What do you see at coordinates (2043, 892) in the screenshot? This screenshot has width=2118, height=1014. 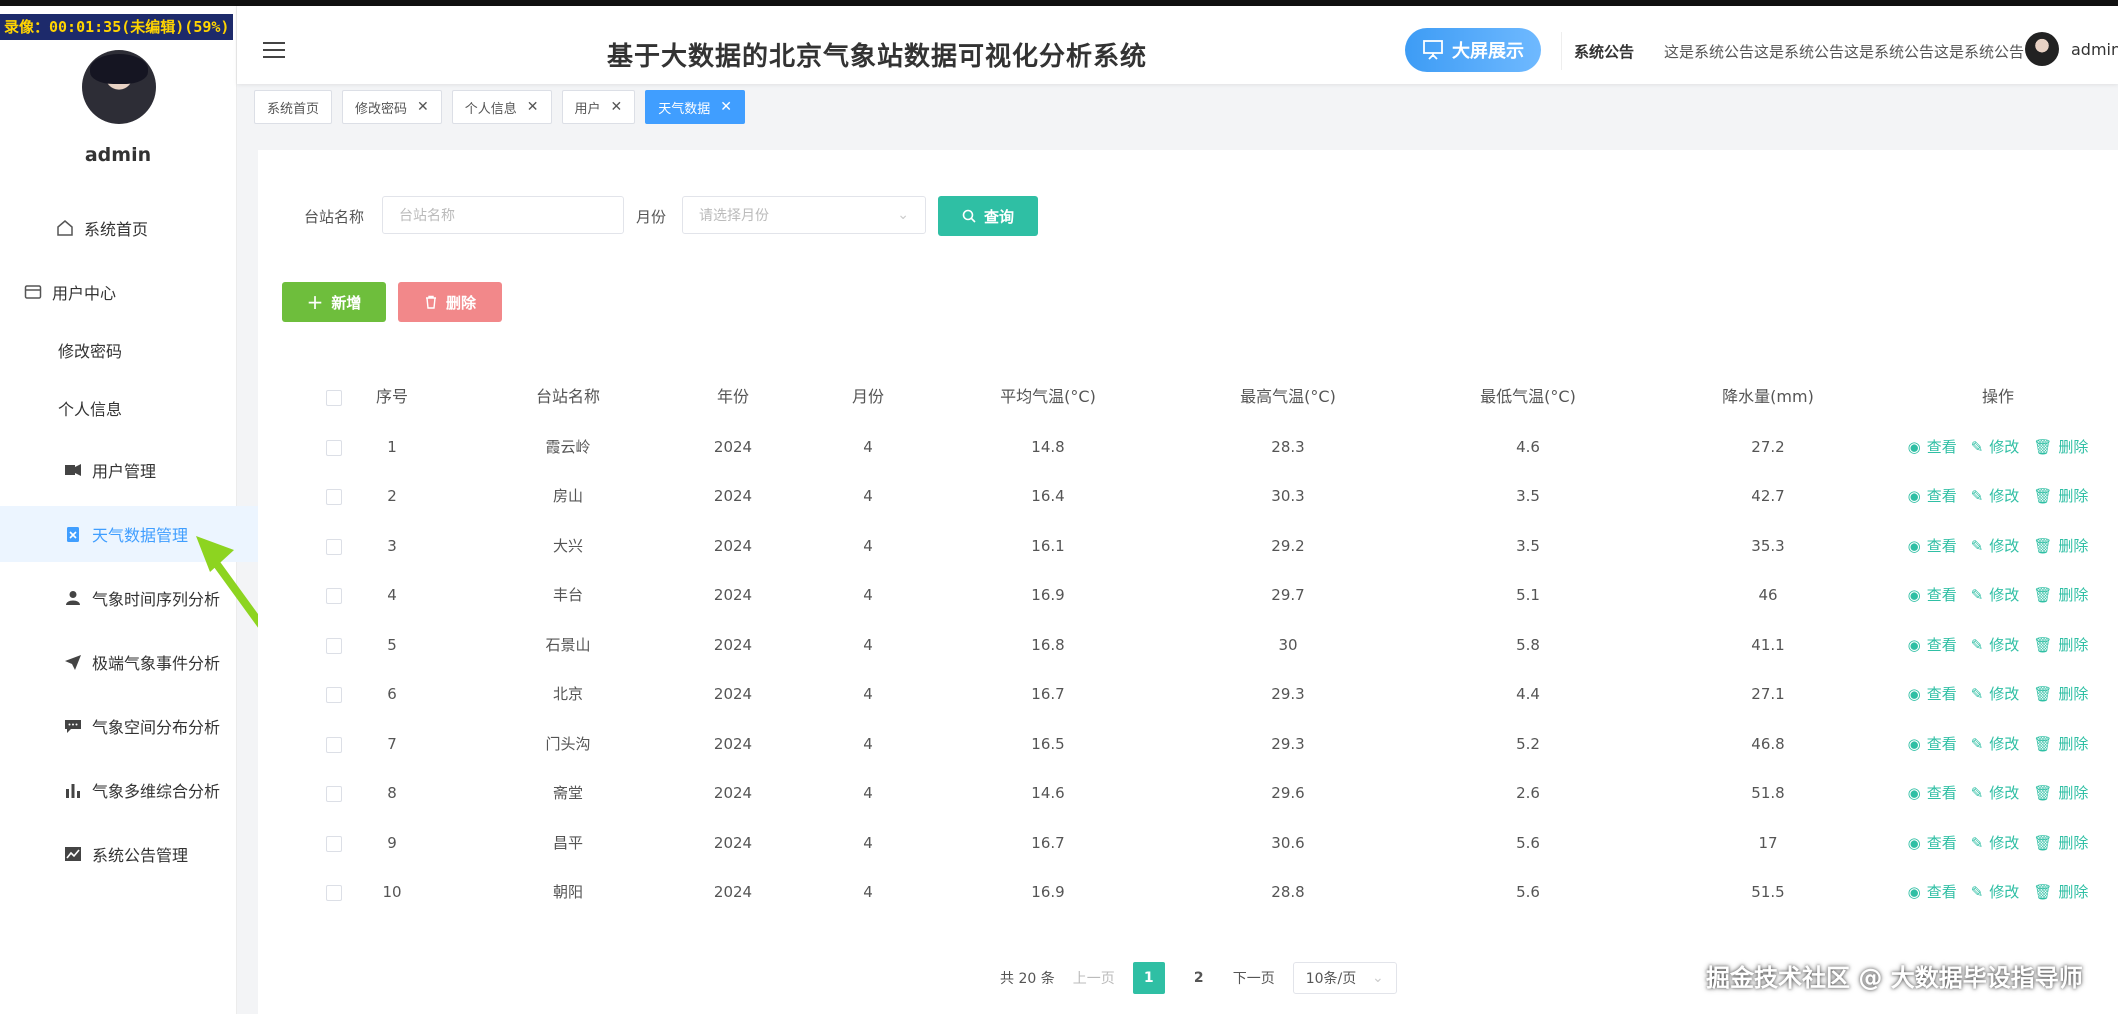 I see `trash-icon: 🗑` at bounding box center [2043, 892].